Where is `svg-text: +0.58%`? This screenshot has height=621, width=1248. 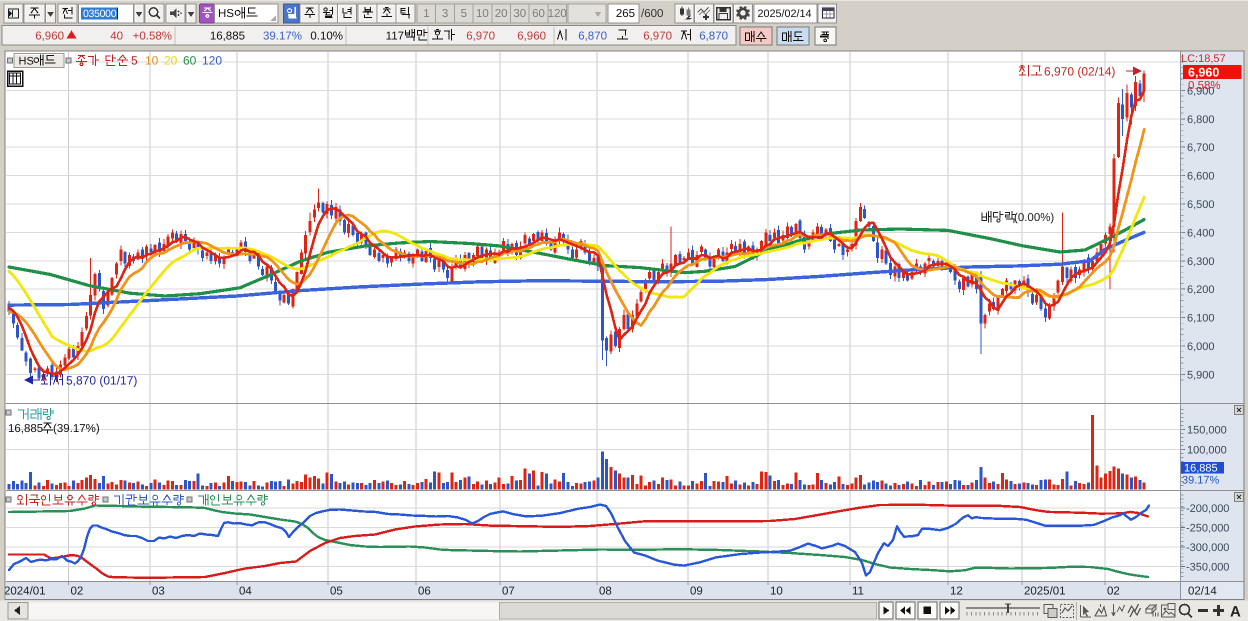
svg-text: +0.58% is located at coordinates (152, 37).